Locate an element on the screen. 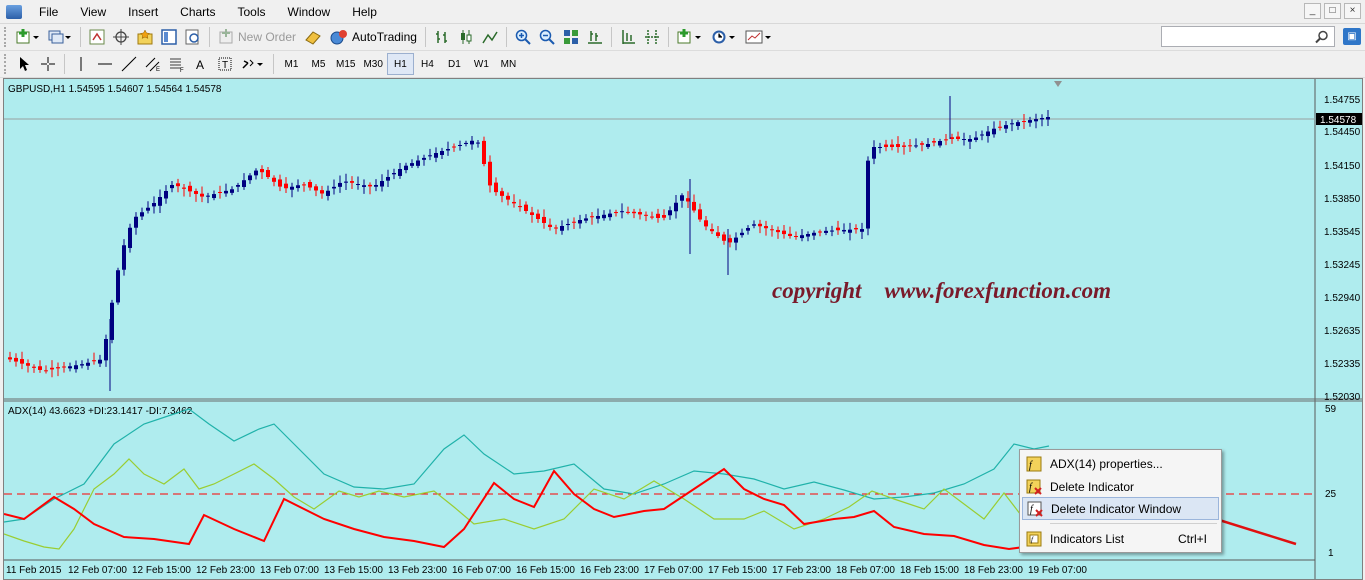 The image size is (1365, 580). close-button: × is located at coordinates (1352, 11).